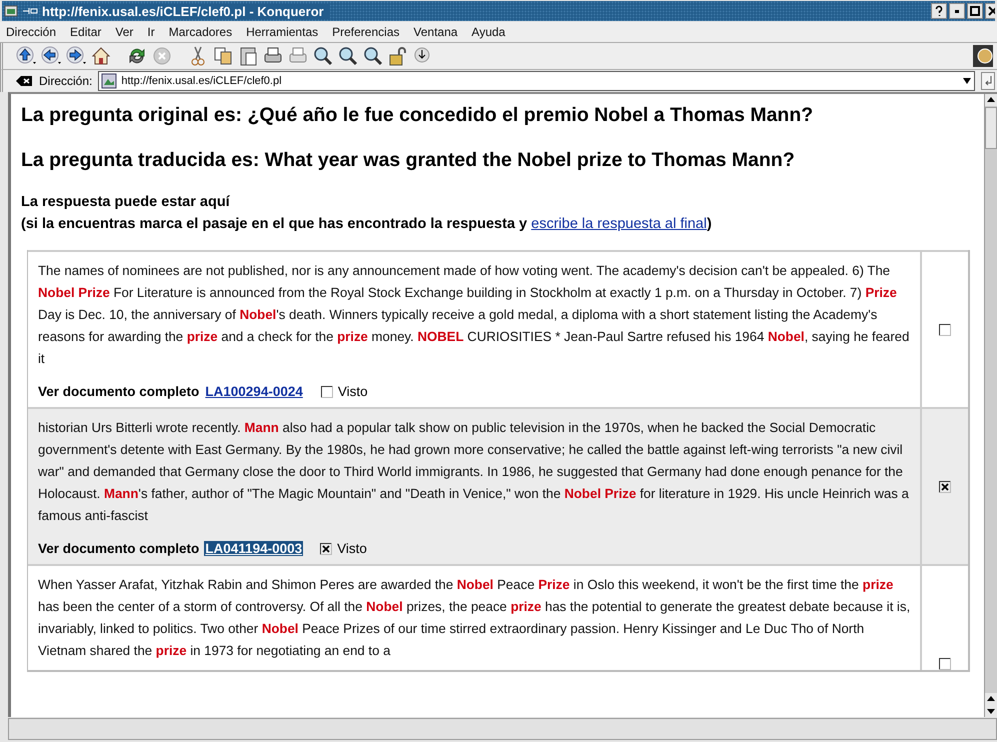 The width and height of the screenshot is (997, 742). I want to click on menu-item: Dirección, so click(31, 32).